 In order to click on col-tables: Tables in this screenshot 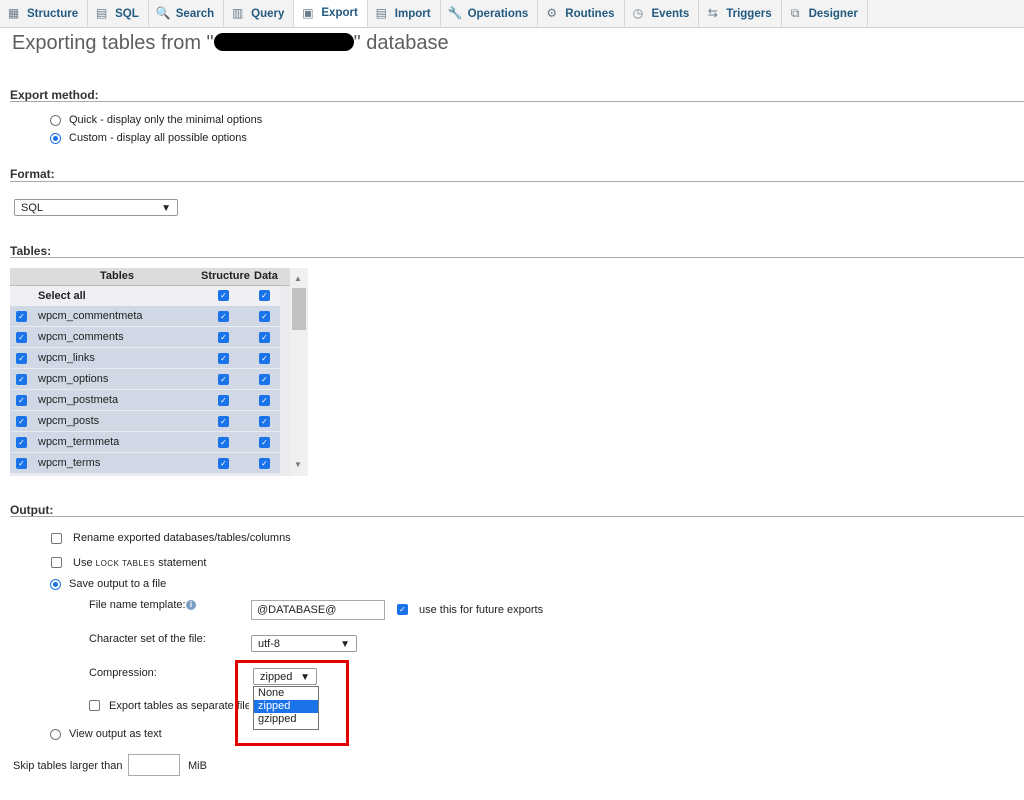, I will do `click(117, 276)`.